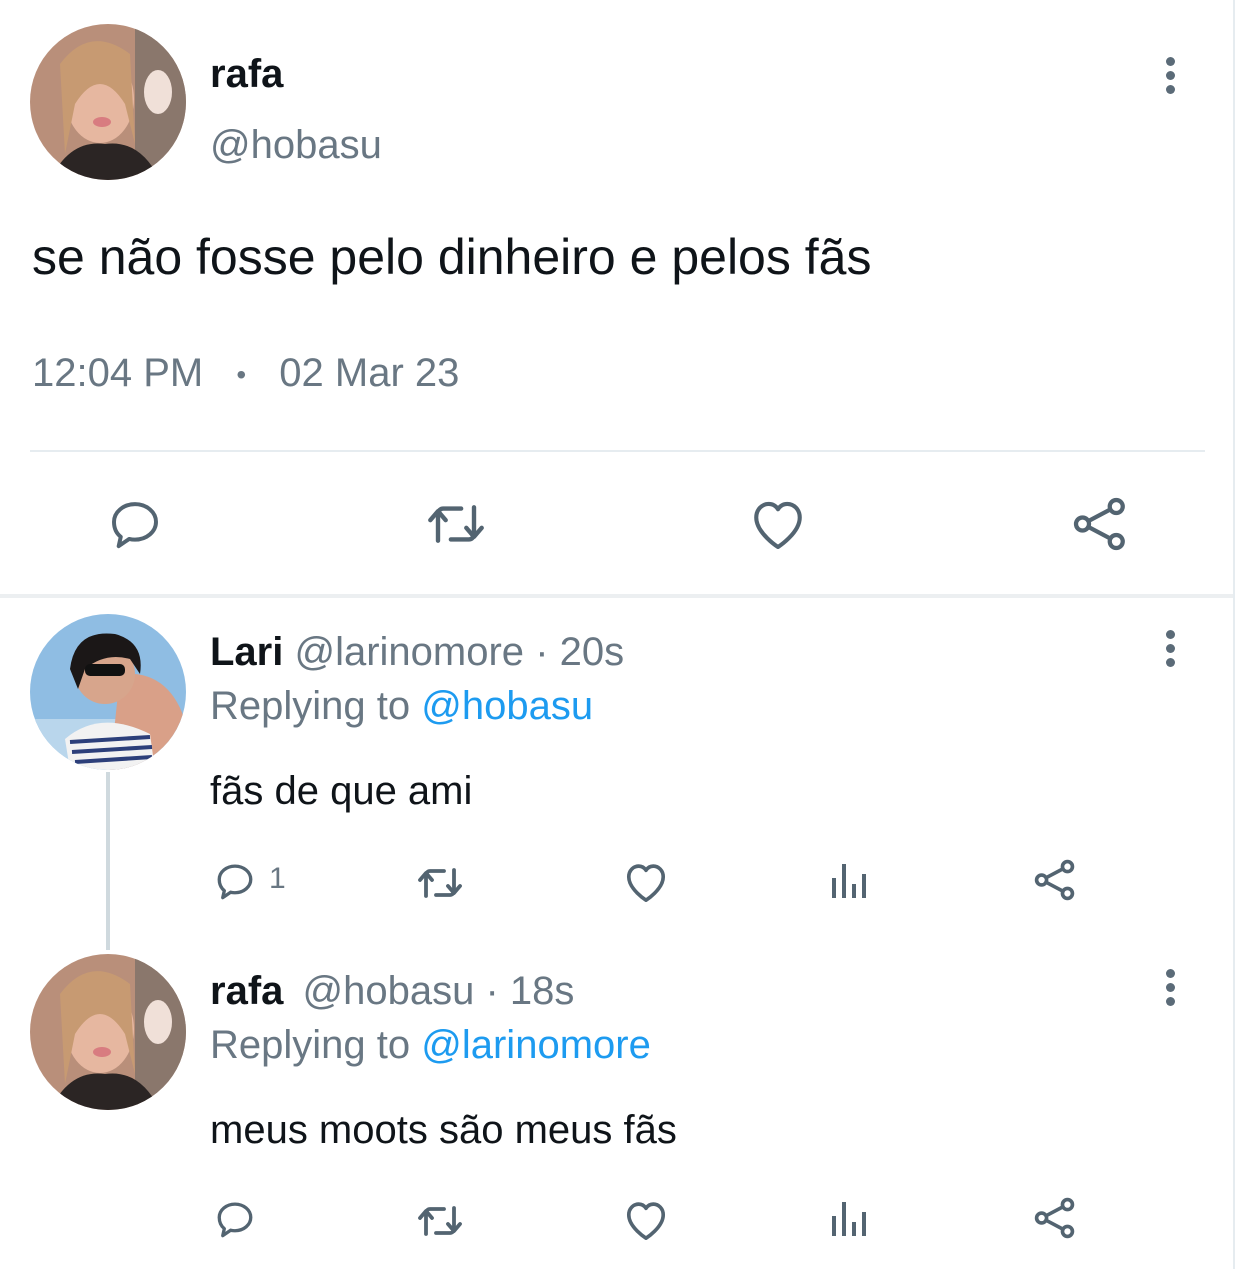 The image size is (1235, 1269). Describe the element at coordinates (507, 706) in the screenshot. I see `mention-link: @hobasu` at that location.